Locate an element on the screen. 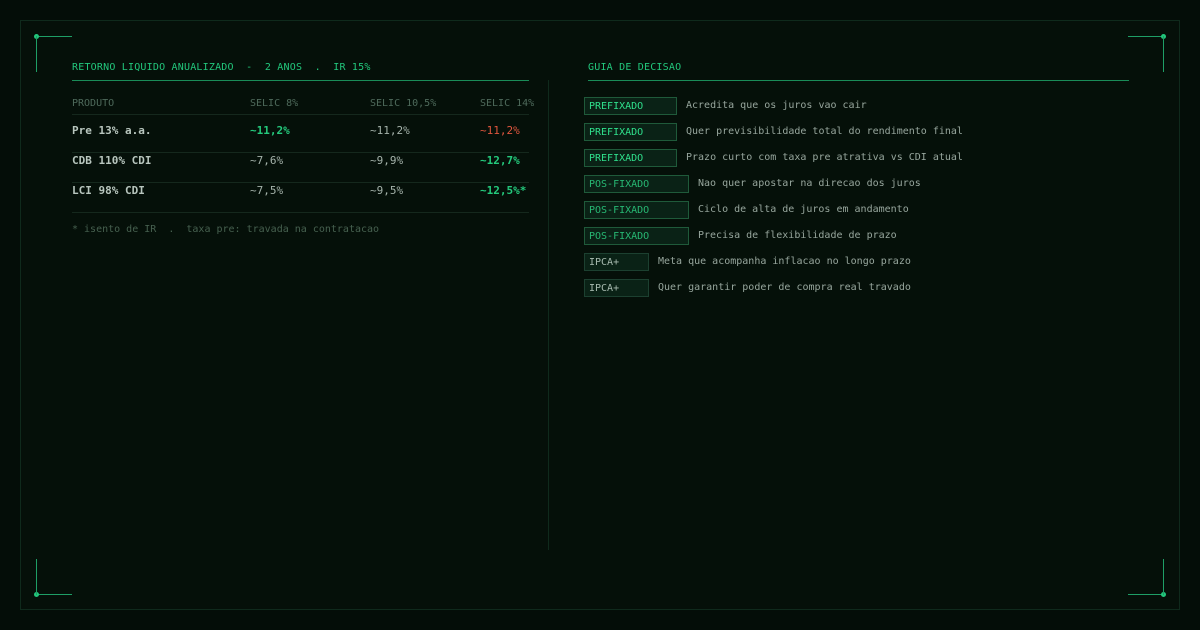 The width and height of the screenshot is (1200, 630). row-1-product: Pre 13% a.a. is located at coordinates (112, 130).